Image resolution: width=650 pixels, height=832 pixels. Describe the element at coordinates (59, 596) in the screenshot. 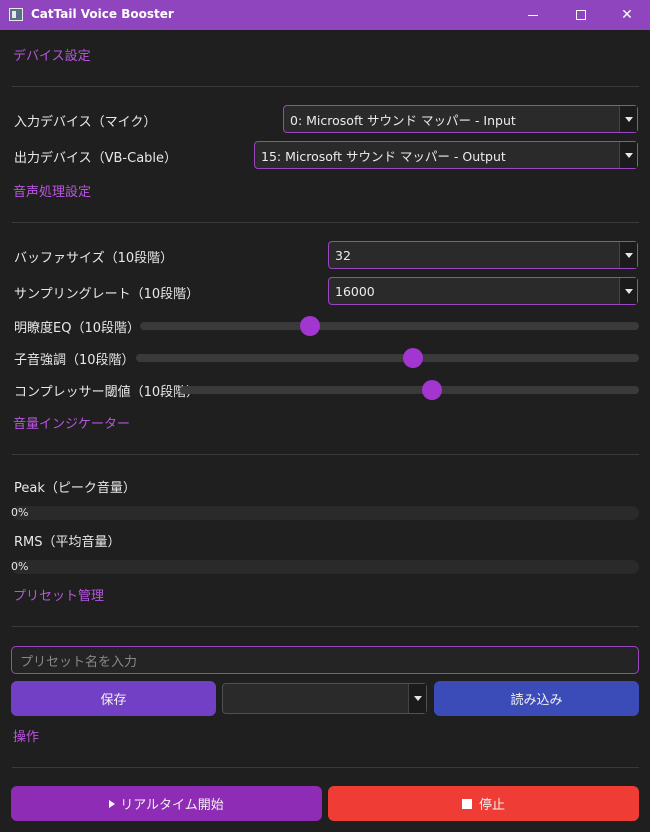

I see `section-preset-management: プリセット管理` at that location.